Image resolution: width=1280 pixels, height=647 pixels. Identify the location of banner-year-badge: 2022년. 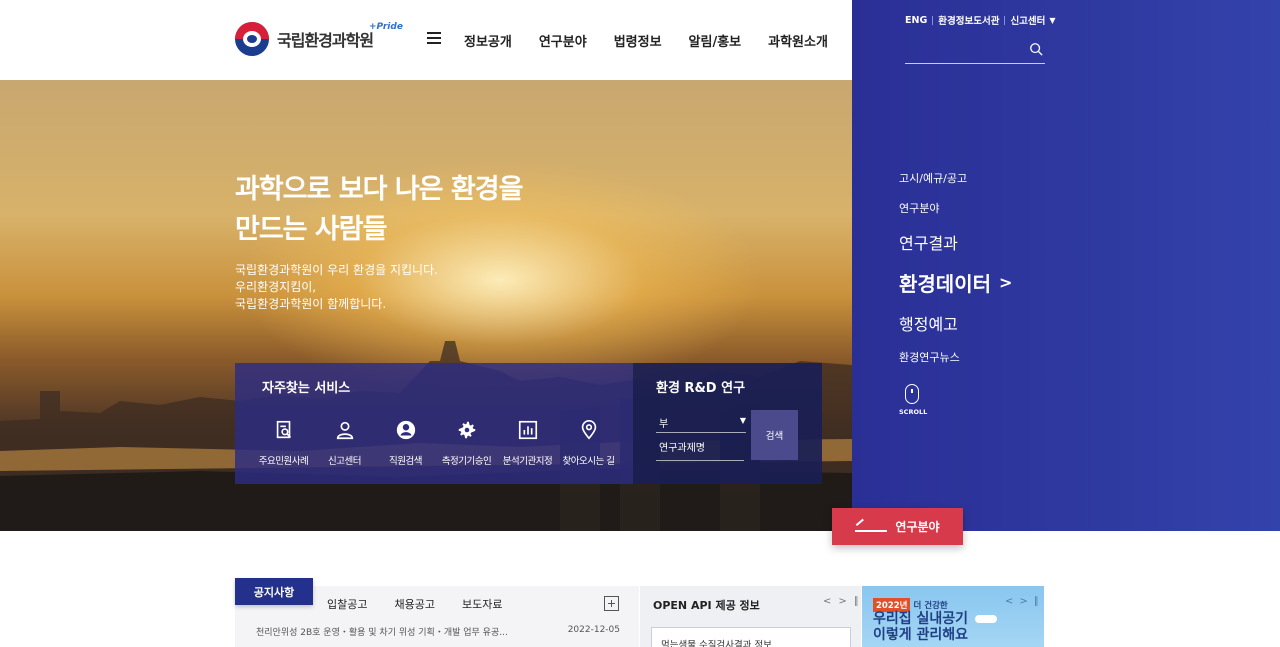
(892, 605).